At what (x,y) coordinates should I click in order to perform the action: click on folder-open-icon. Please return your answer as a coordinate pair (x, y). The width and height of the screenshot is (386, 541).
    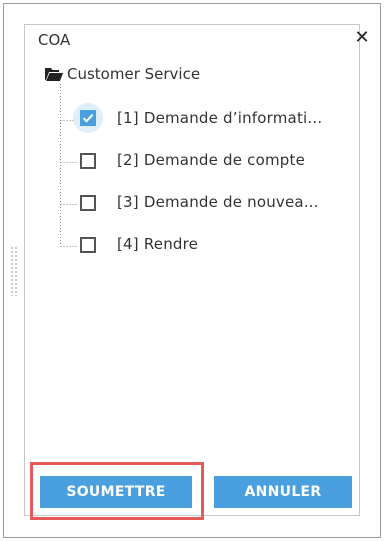
    Looking at the image, I should click on (54, 74).